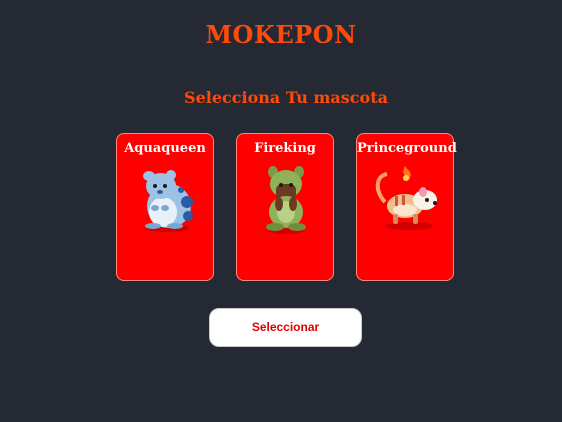 This screenshot has width=562, height=422. Describe the element at coordinates (285, 148) in the screenshot. I see `pet-card-label: Fireking` at that location.